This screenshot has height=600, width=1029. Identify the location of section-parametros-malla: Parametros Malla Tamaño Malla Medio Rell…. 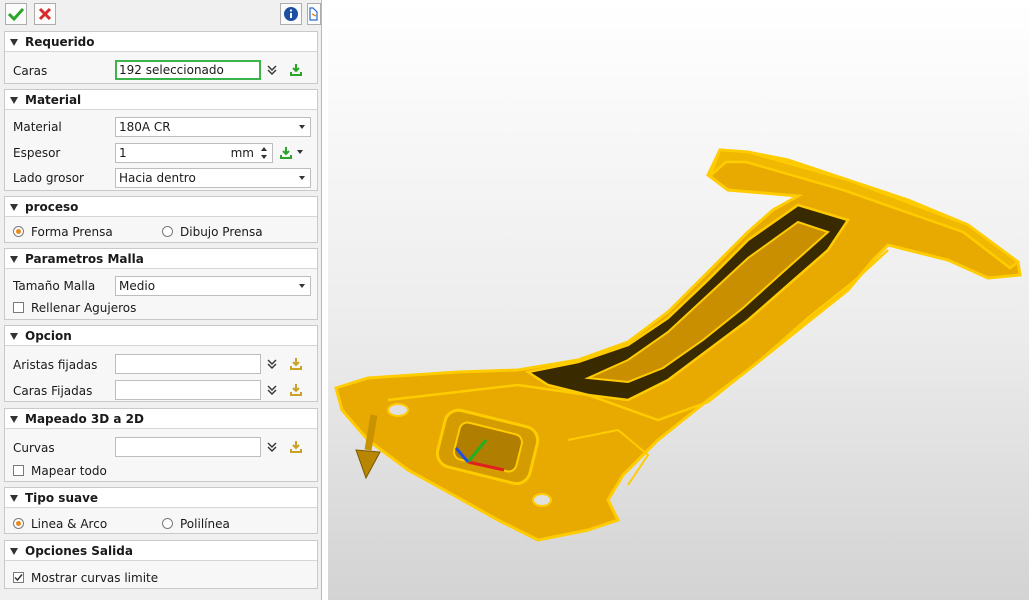
(161, 284).